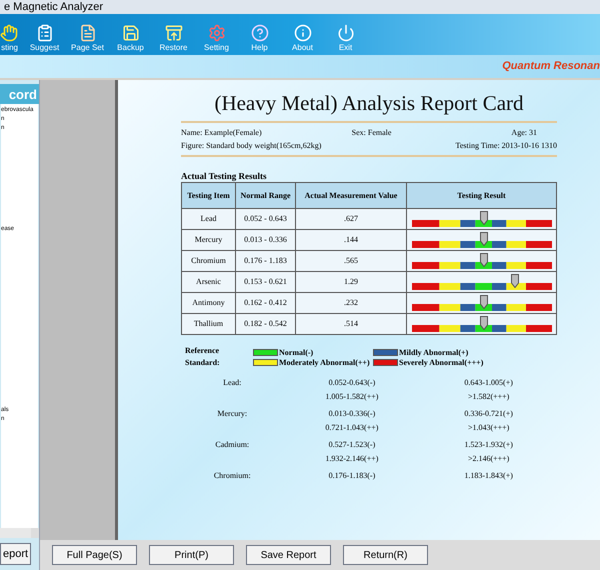 This screenshot has width=600, height=570. What do you see at coordinates (209, 324) in the screenshot?
I see `table-cell: Thallium` at bounding box center [209, 324].